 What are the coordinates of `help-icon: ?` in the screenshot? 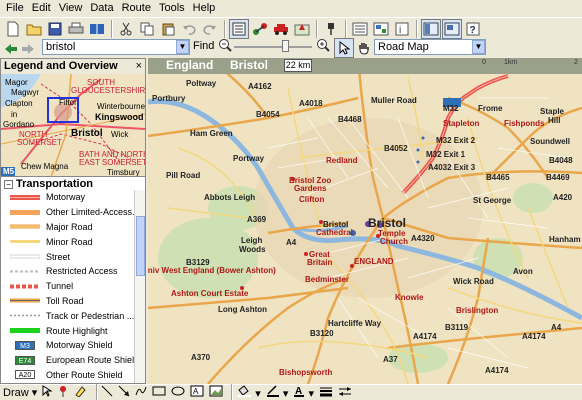 It's located at (473, 29).